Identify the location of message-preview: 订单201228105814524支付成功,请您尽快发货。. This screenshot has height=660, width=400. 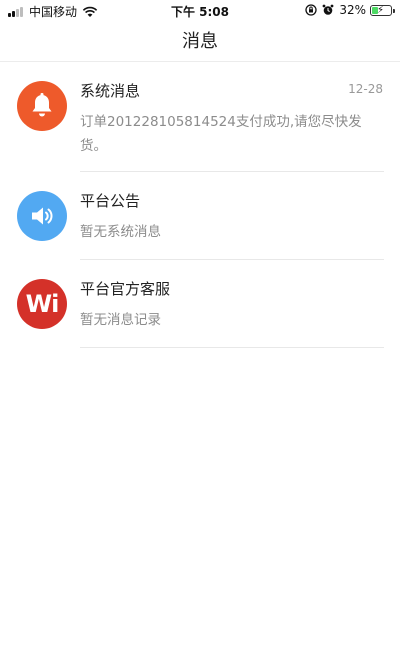
(221, 134).